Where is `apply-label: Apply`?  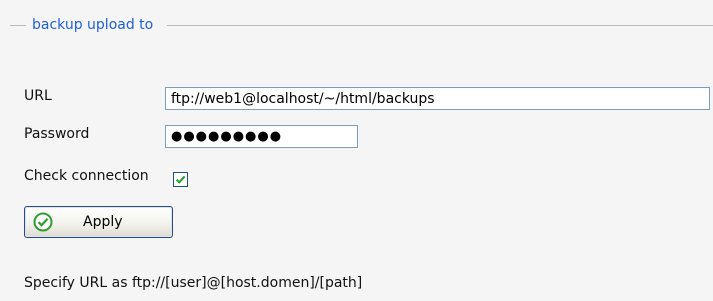
apply-label: Apply is located at coordinates (103, 222).